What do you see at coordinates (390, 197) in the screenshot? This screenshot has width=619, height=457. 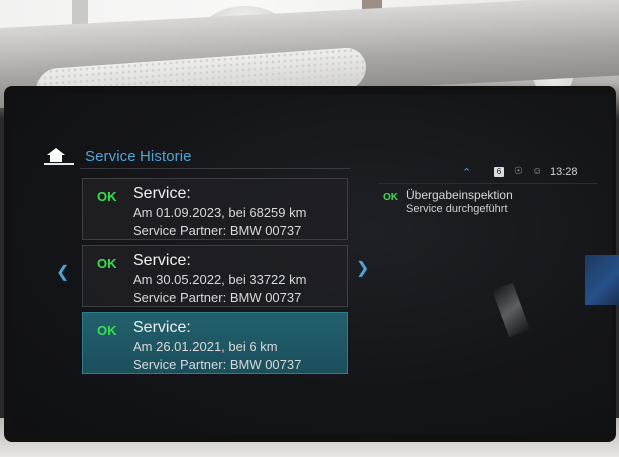 I see `detail-status-badge: OK` at bounding box center [390, 197].